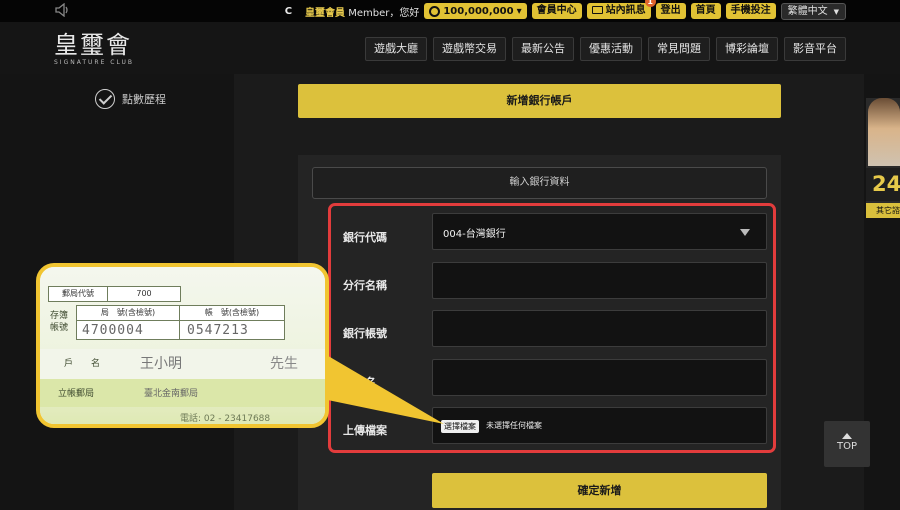 Image resolution: width=900 pixels, height=510 pixels. I want to click on customer-service-banner: 24 其它諮, so click(883, 158).